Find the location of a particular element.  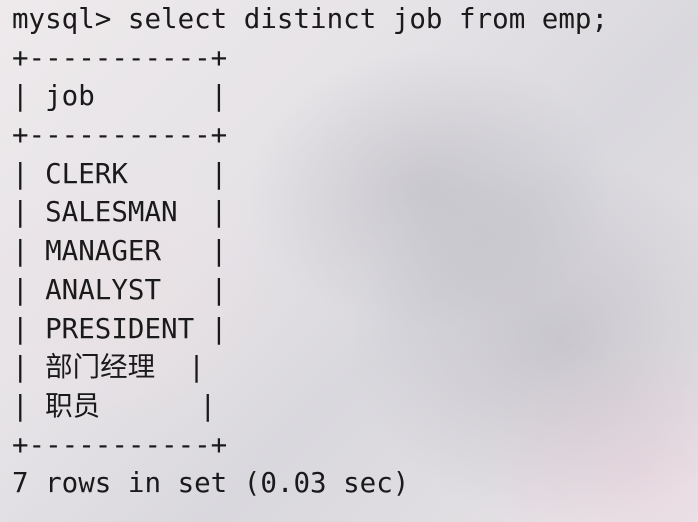

table-row: | ANALYST | is located at coordinates (120, 289).